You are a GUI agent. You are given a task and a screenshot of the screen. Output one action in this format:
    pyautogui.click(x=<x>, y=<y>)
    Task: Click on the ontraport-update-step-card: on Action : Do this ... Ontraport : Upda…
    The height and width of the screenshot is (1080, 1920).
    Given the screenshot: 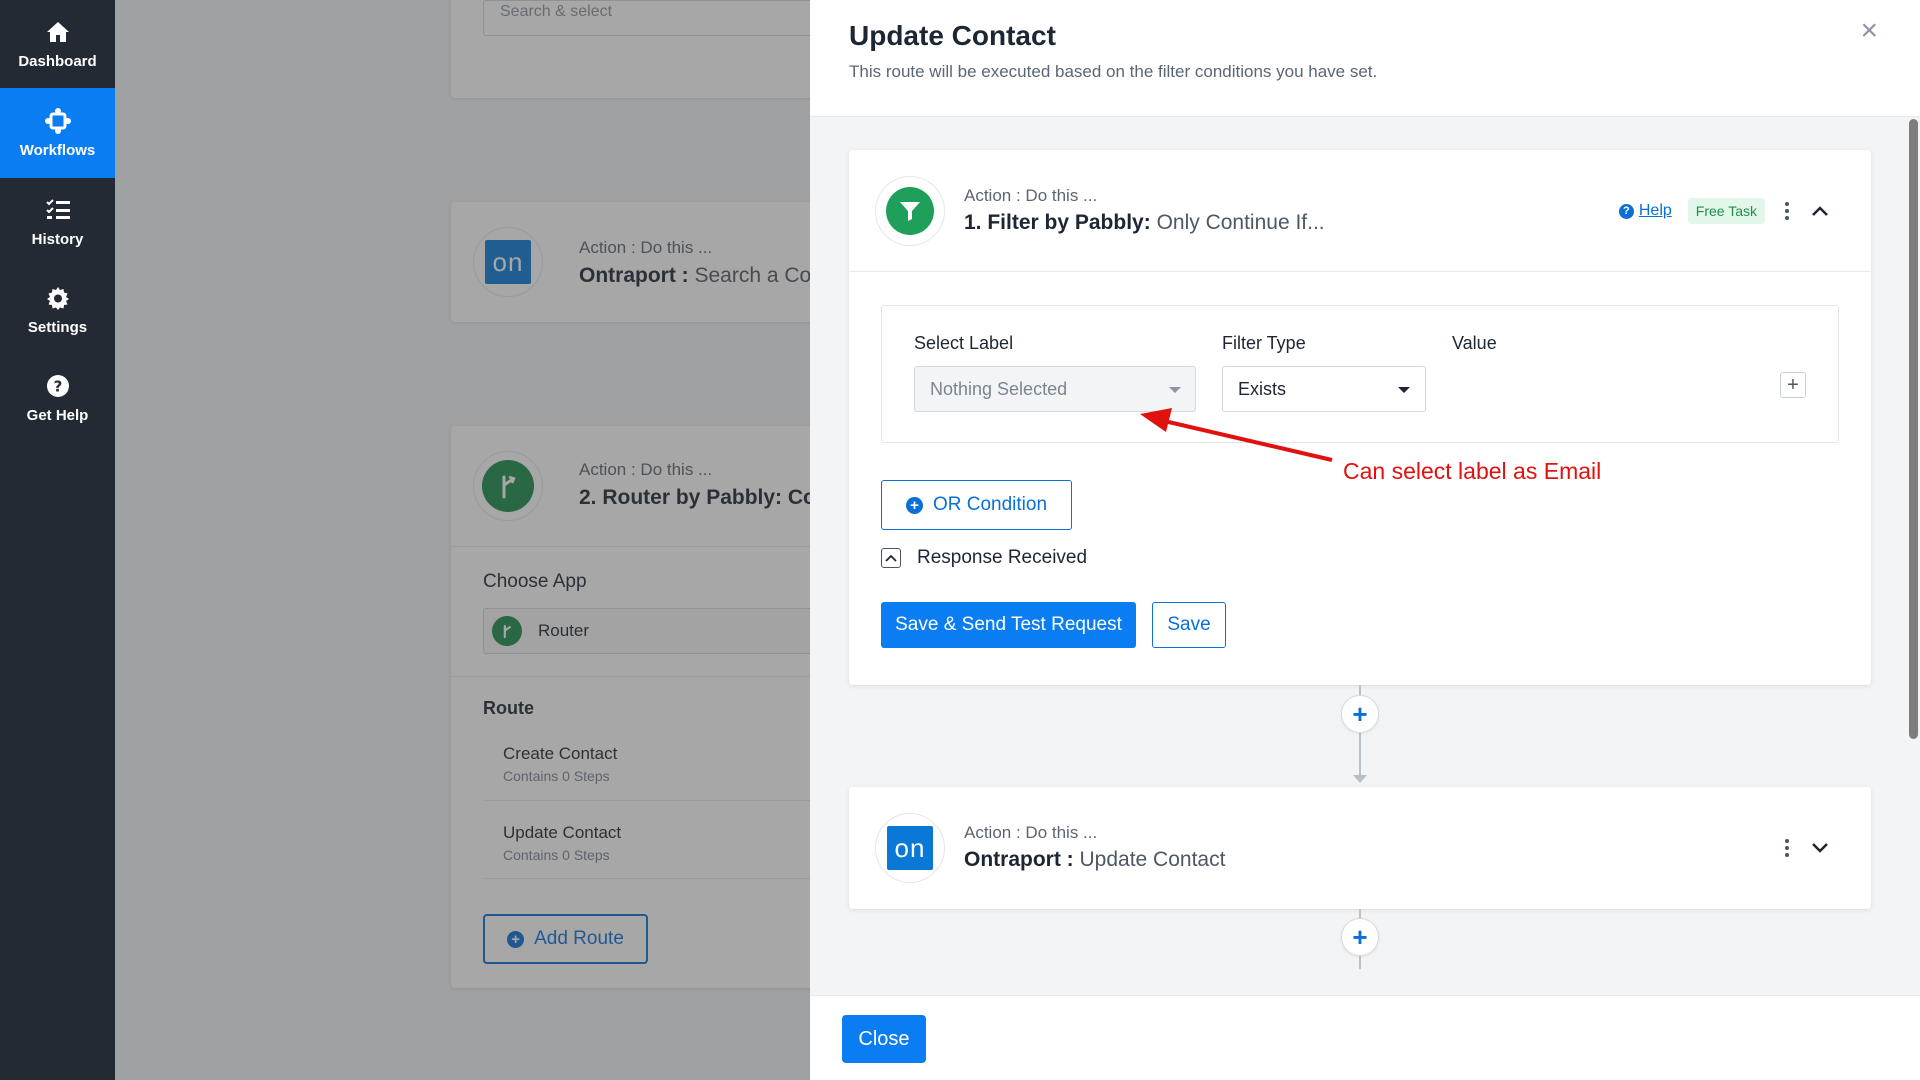 What is the action you would take?
    pyautogui.click(x=1360, y=848)
    